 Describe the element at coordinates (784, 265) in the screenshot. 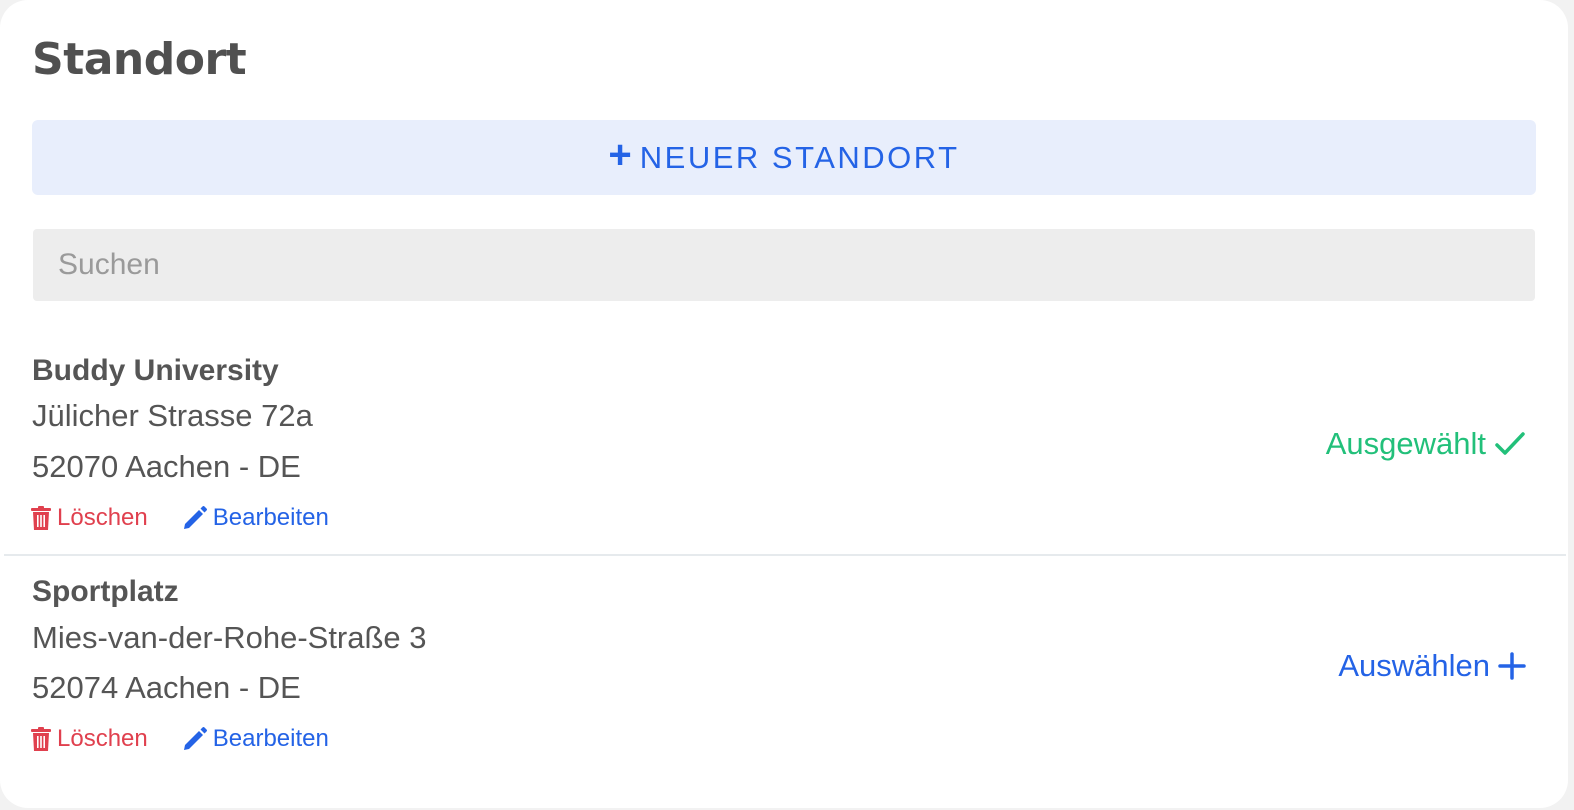

I see `search-input` at that location.